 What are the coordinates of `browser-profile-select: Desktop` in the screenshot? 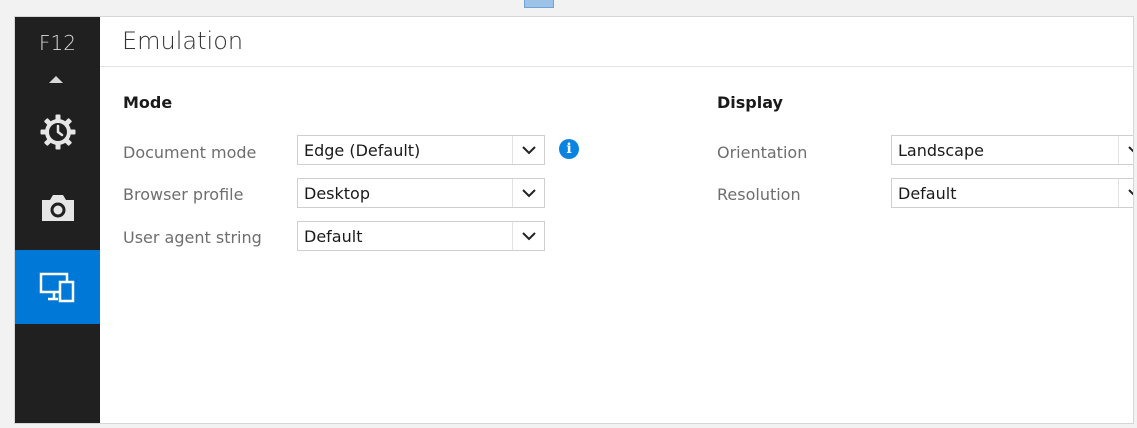 It's located at (421, 193).